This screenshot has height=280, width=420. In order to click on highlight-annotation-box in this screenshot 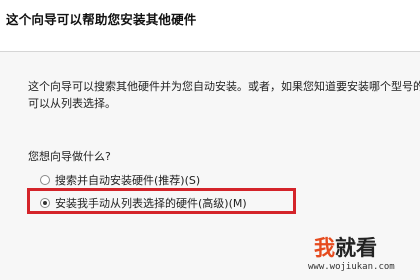, I will do `click(161, 201)`.